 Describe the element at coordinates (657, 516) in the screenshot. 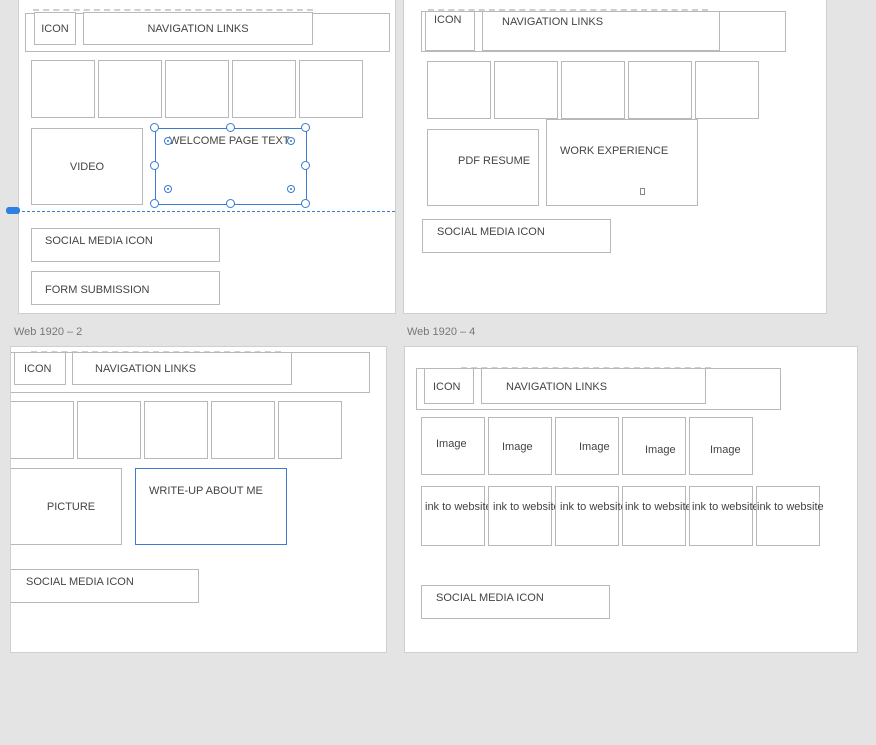

I see `website-link-tile-4: ink to website` at that location.